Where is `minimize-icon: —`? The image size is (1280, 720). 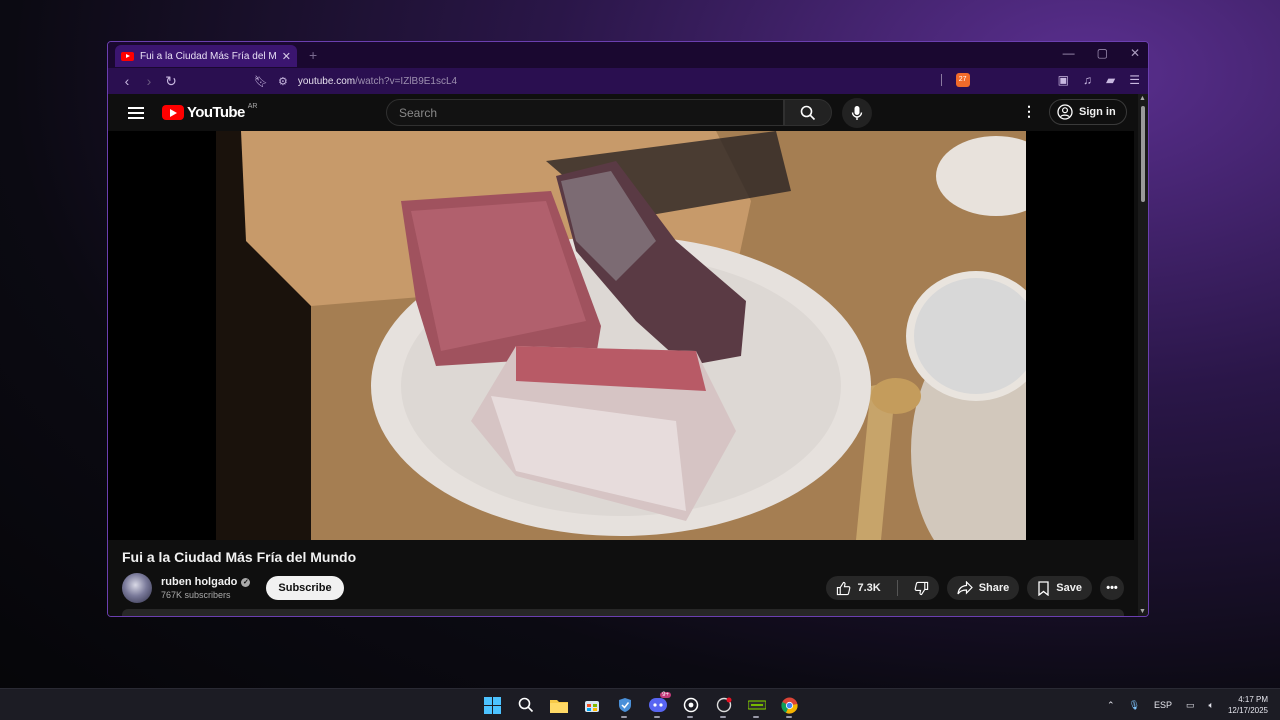
minimize-icon: — is located at coordinates (1069, 53).